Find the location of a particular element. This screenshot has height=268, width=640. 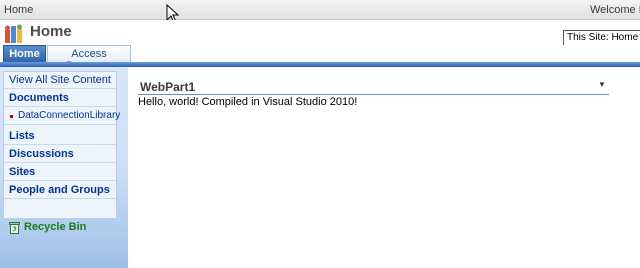

quick-launch-documents: Documents is located at coordinates (60, 98).